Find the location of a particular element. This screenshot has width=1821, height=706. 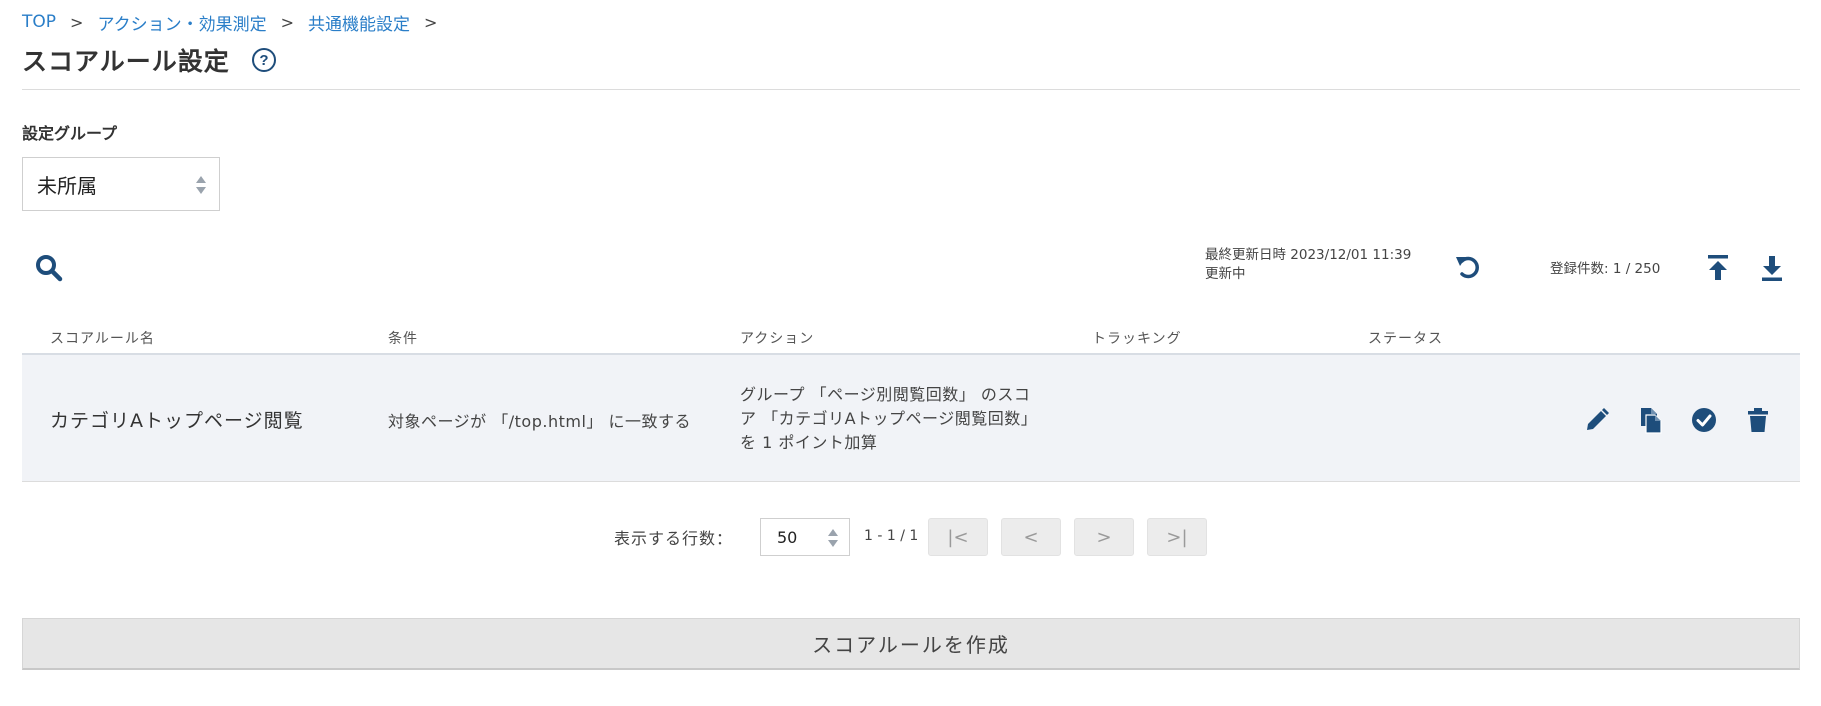

group-label: 設定グループ is located at coordinates (70, 133).